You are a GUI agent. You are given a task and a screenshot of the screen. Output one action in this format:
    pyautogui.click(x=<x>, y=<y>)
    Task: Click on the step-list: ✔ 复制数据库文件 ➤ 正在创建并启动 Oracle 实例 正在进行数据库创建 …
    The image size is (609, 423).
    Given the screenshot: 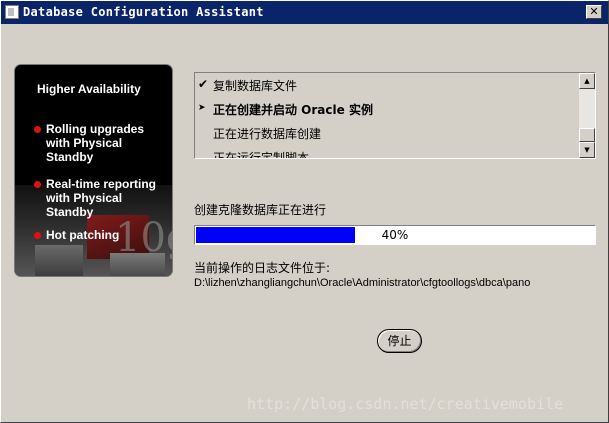 What is the action you would take?
    pyautogui.click(x=395, y=115)
    